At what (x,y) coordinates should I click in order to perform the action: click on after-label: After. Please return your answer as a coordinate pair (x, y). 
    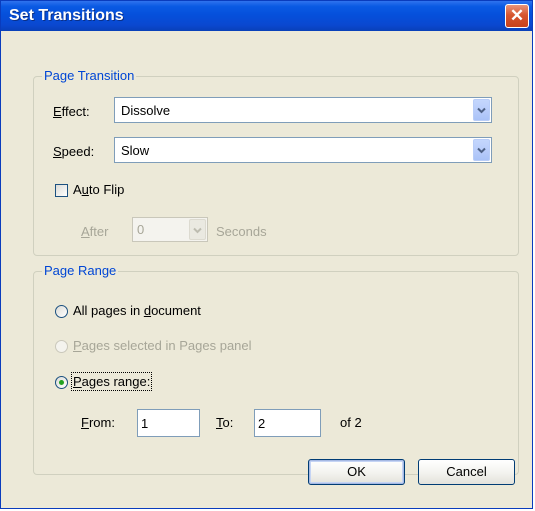
    Looking at the image, I should click on (95, 231).